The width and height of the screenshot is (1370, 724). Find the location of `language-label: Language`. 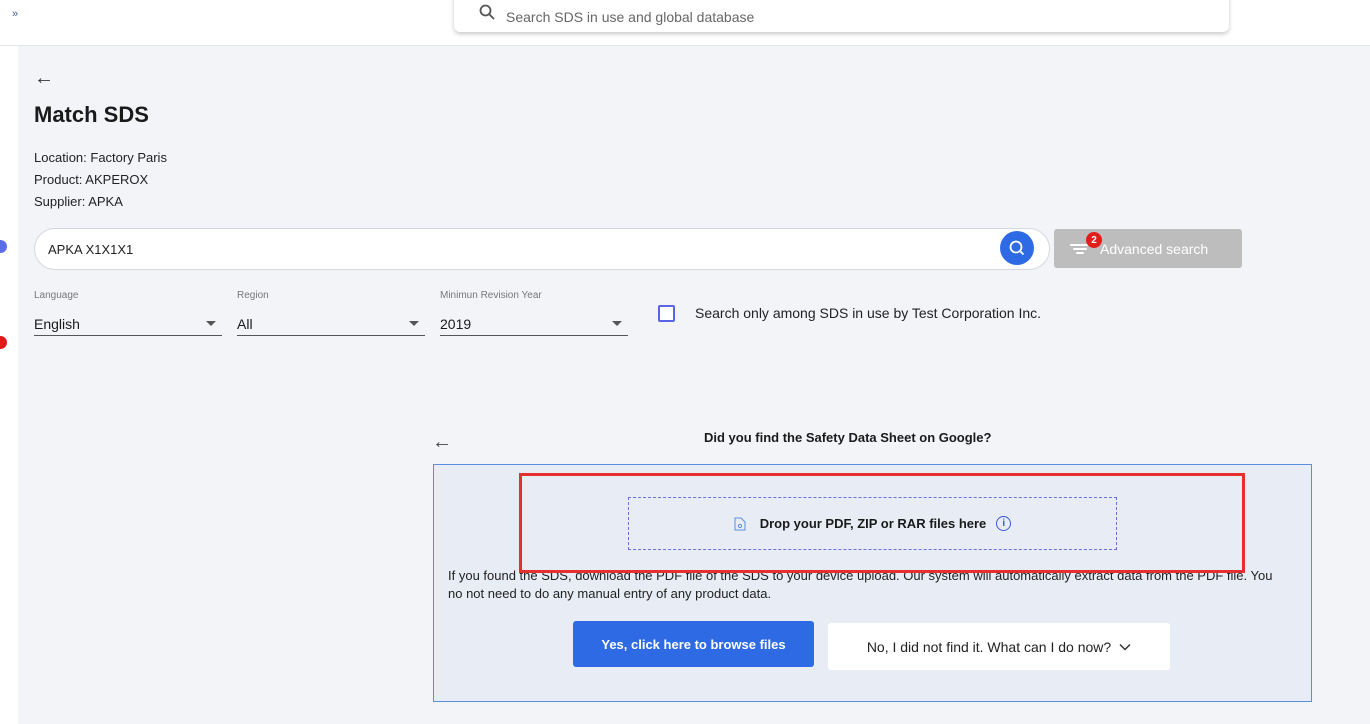

language-label: Language is located at coordinates (56, 295).